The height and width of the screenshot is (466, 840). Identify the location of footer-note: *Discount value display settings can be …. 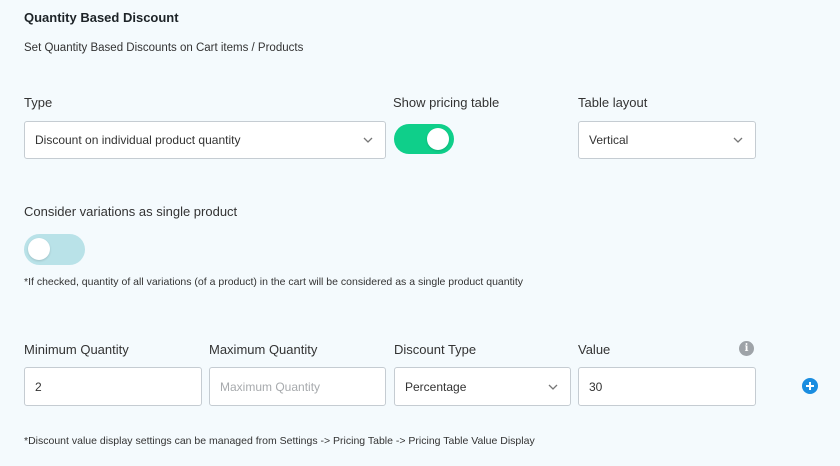
(279, 441).